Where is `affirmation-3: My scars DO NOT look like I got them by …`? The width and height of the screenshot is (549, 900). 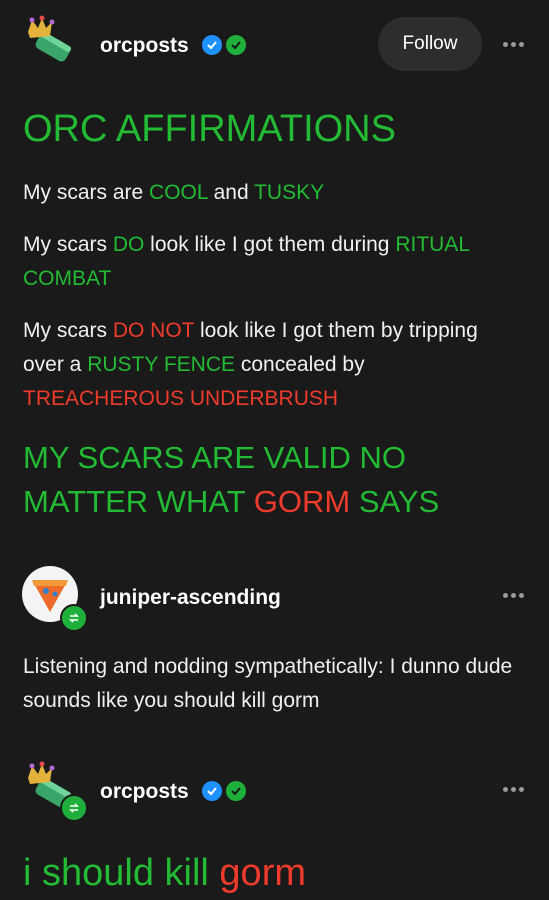 affirmation-3: My scars DO NOT look like I got them by … is located at coordinates (250, 364).